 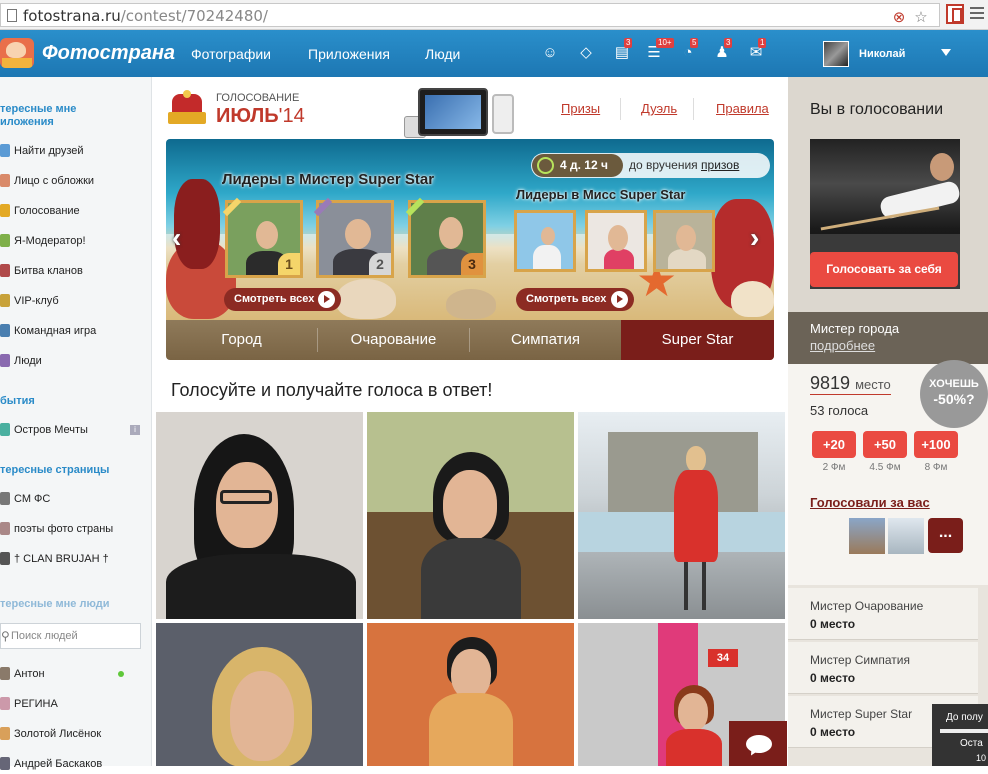 What do you see at coordinates (108, 53) in the screenshot?
I see `logo: Фотострана` at bounding box center [108, 53].